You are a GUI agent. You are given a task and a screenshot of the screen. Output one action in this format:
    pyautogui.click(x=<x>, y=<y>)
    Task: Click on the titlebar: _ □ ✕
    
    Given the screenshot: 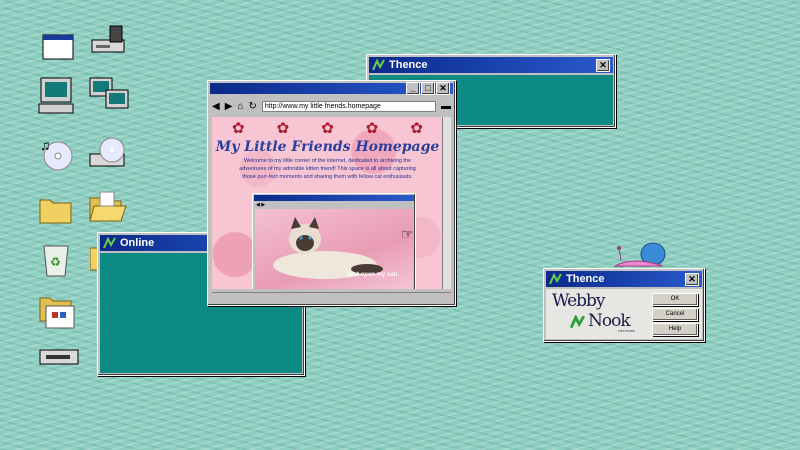 What is the action you would take?
    pyautogui.click(x=331, y=88)
    